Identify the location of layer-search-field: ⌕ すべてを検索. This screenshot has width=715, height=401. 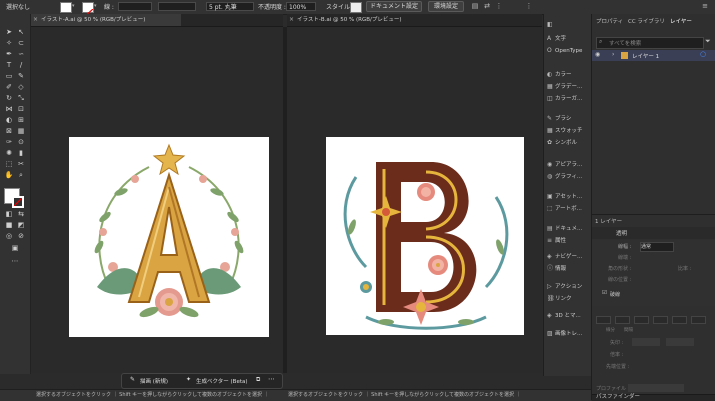
(650, 43).